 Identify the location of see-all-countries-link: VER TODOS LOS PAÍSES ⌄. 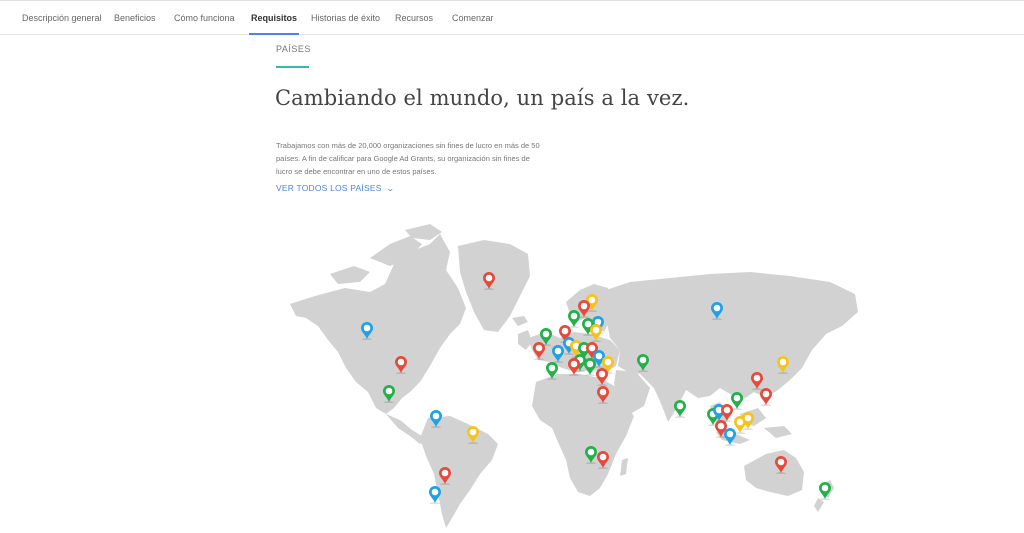
(335, 188).